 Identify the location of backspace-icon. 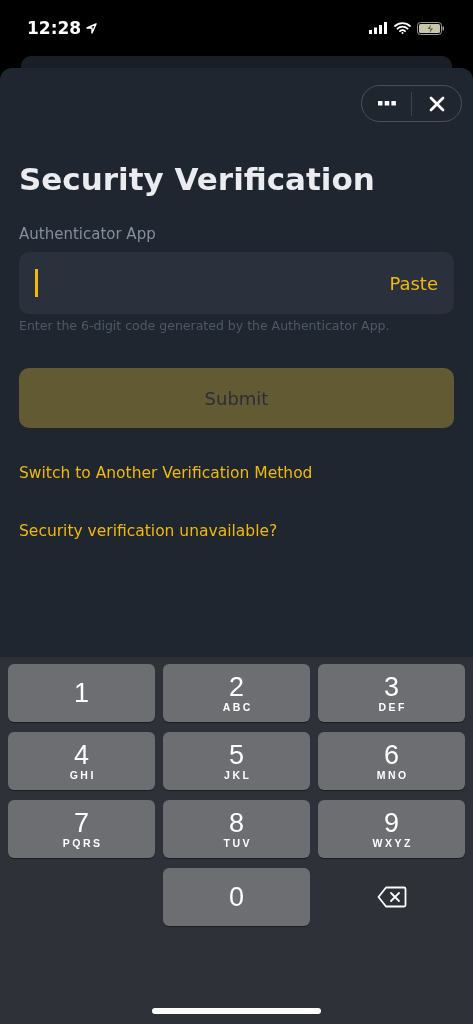
(391, 897).